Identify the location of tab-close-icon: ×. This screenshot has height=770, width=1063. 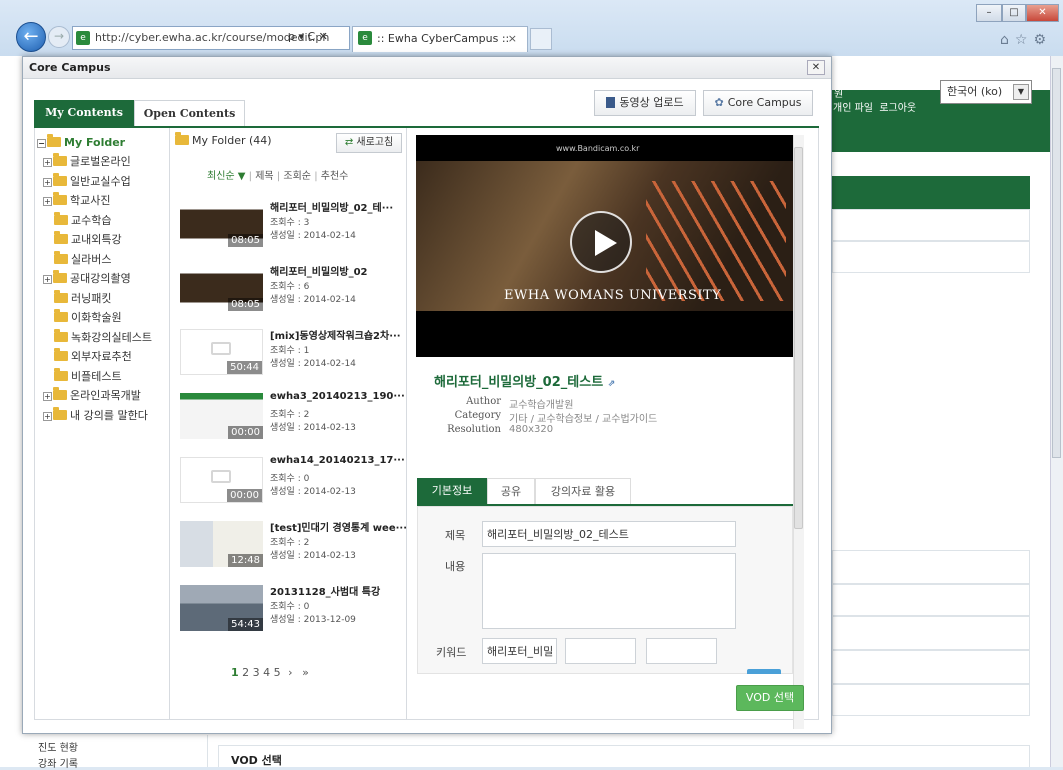
(512, 39).